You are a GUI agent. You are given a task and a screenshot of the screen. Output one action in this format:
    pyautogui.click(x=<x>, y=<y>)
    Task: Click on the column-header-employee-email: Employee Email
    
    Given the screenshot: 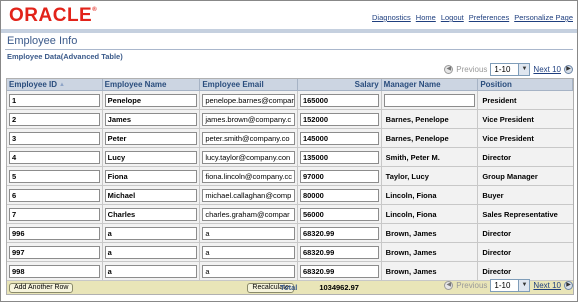 What is the action you would take?
    pyautogui.click(x=249, y=84)
    